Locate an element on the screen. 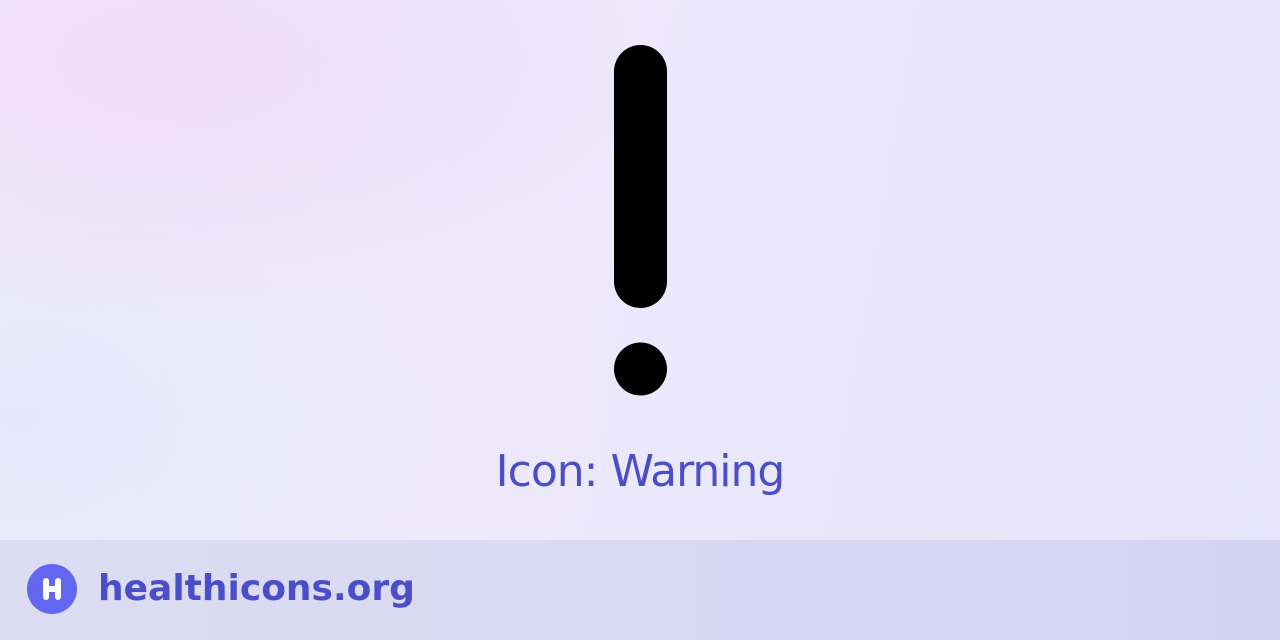  exclamation-bar is located at coordinates (640, 176).